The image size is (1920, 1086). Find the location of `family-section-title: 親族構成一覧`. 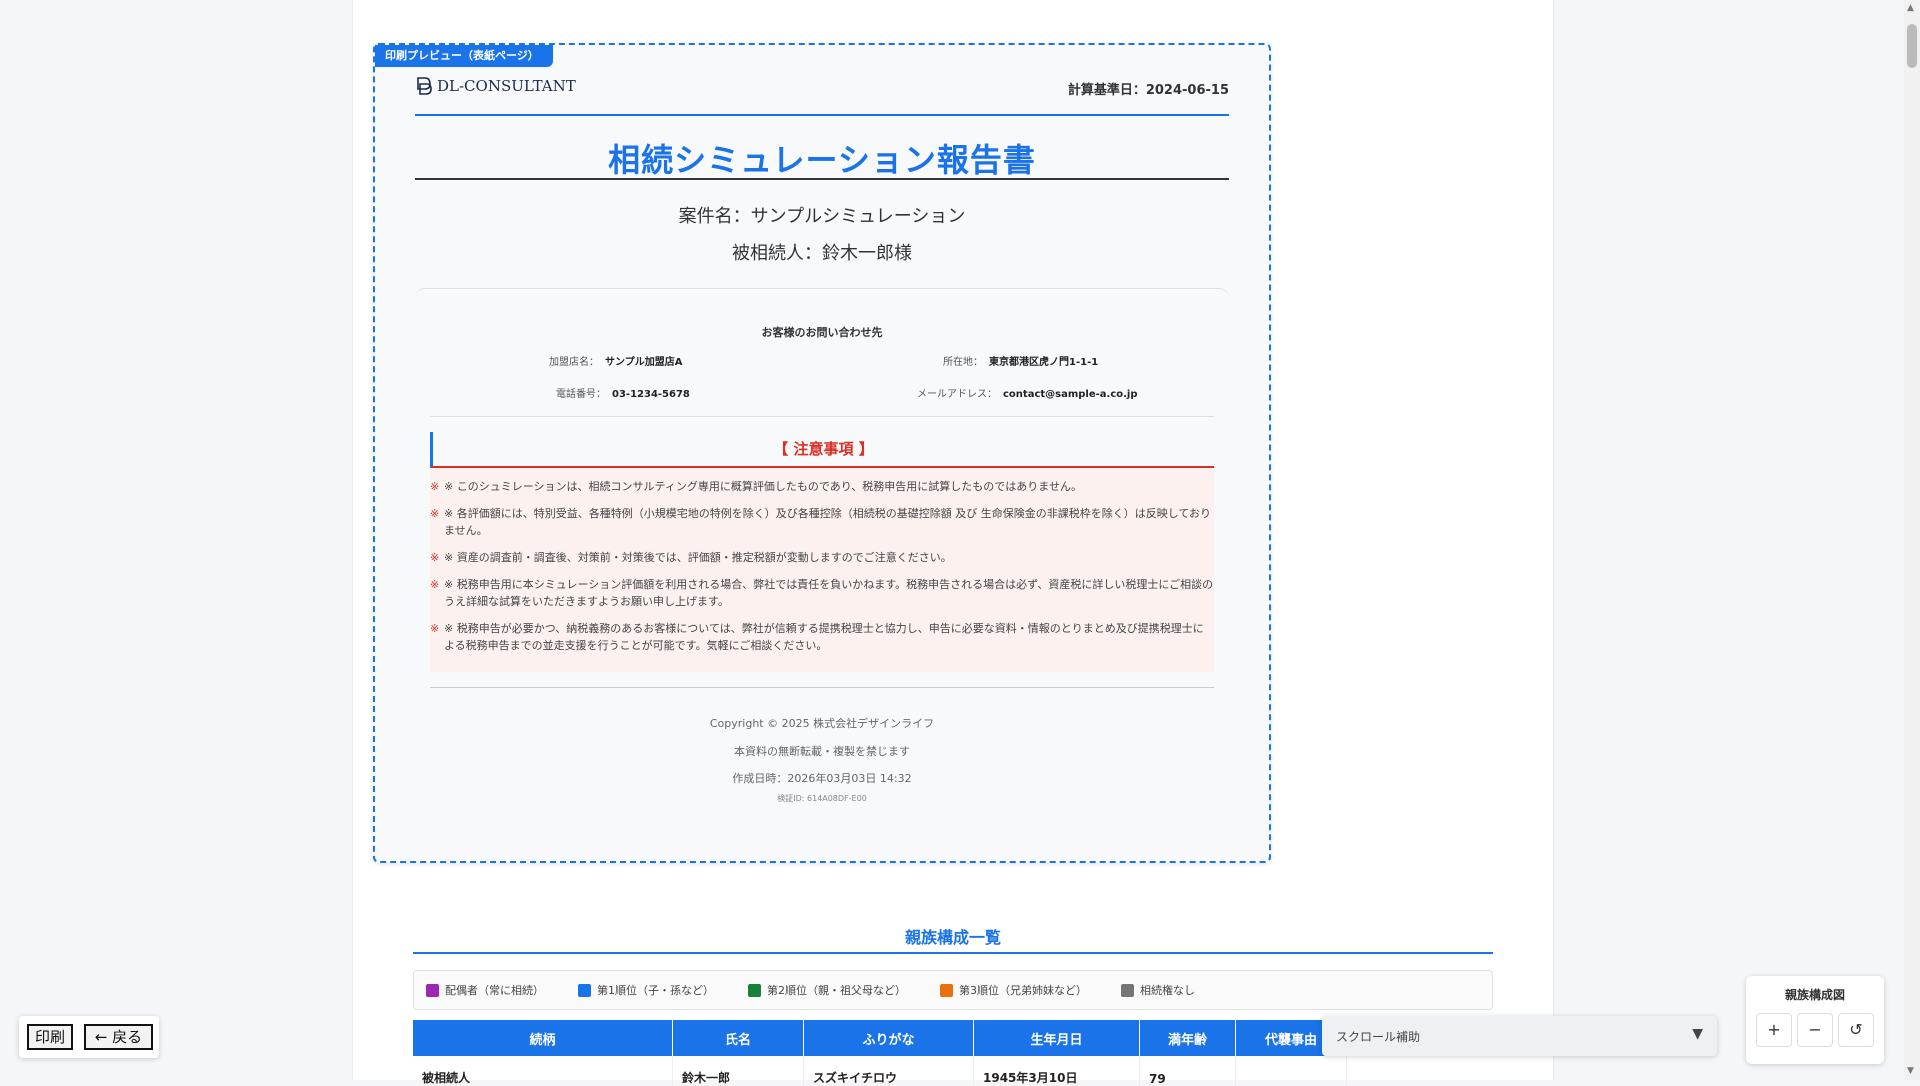

family-section-title: 親族構成一覧 is located at coordinates (952, 937).